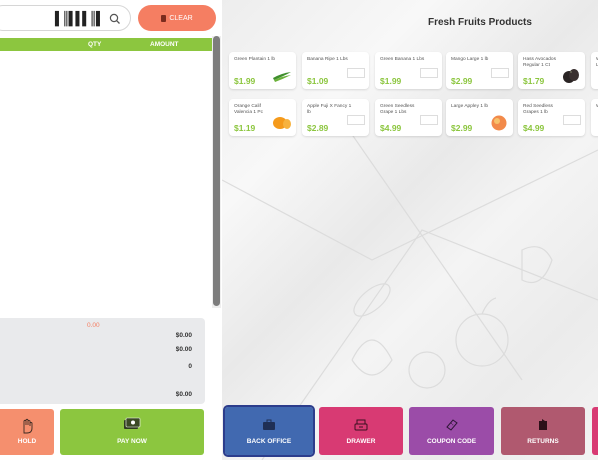  What do you see at coordinates (183, 394) in the screenshot?
I see `total-value: $0.00` at bounding box center [183, 394].